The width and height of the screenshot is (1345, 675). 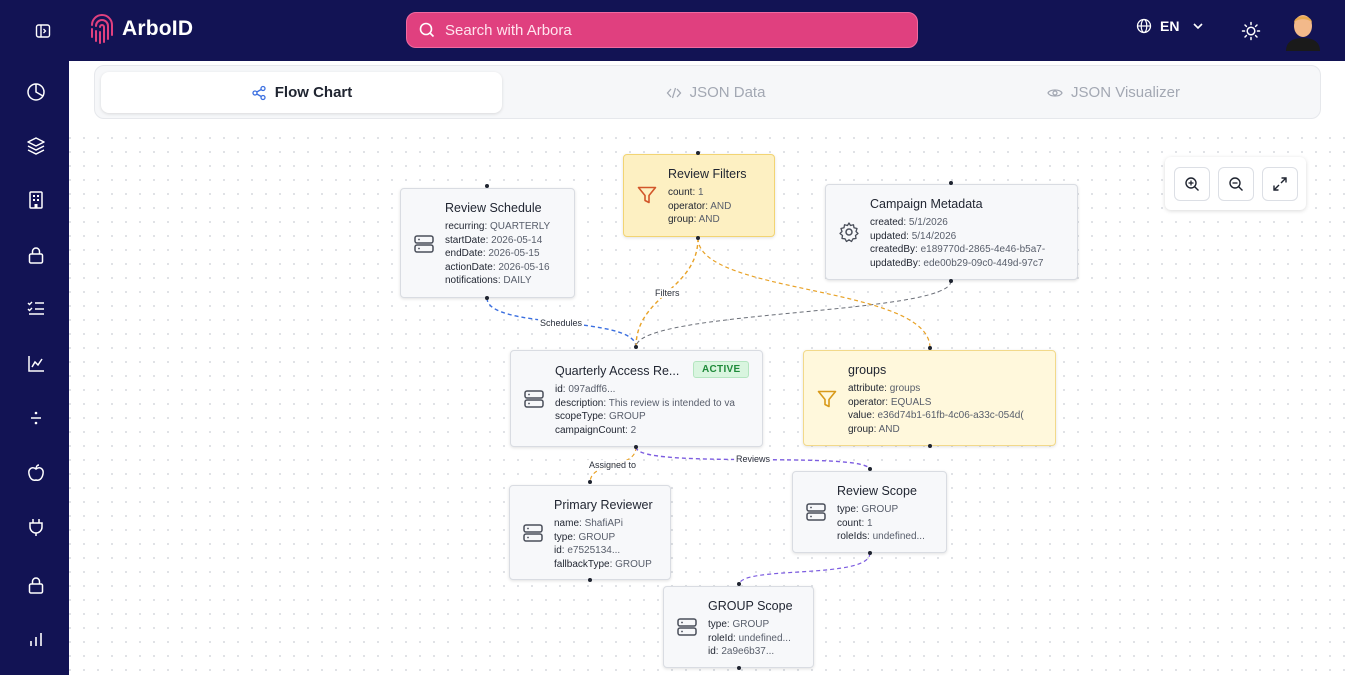 What do you see at coordinates (600, 416) in the screenshot?
I see `node-field: scopeType: GROUP` at bounding box center [600, 416].